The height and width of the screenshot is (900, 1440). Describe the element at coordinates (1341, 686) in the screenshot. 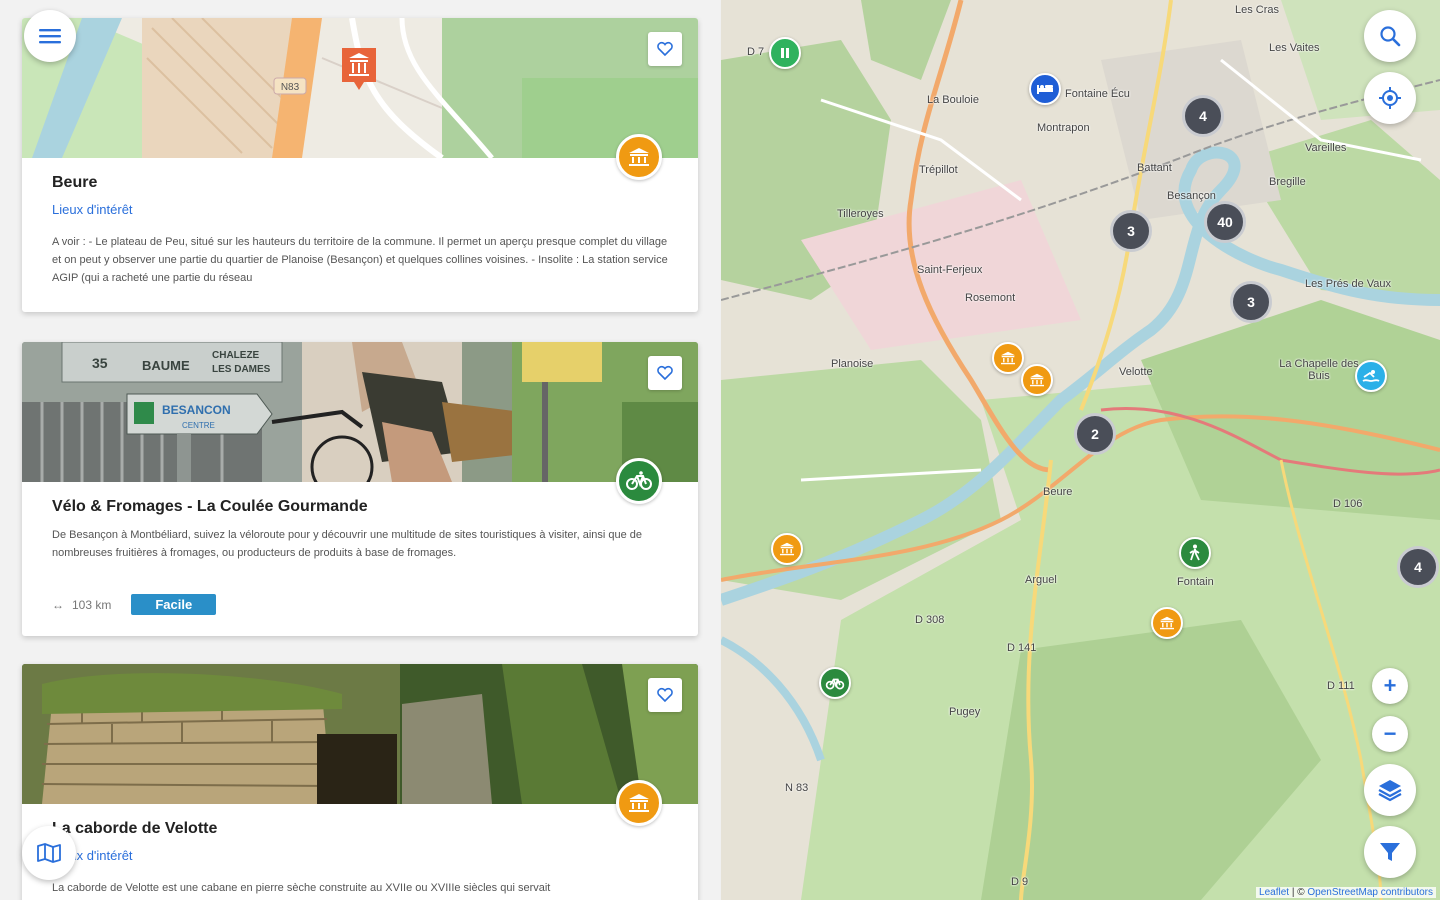

I see `map-label: D 111` at that location.